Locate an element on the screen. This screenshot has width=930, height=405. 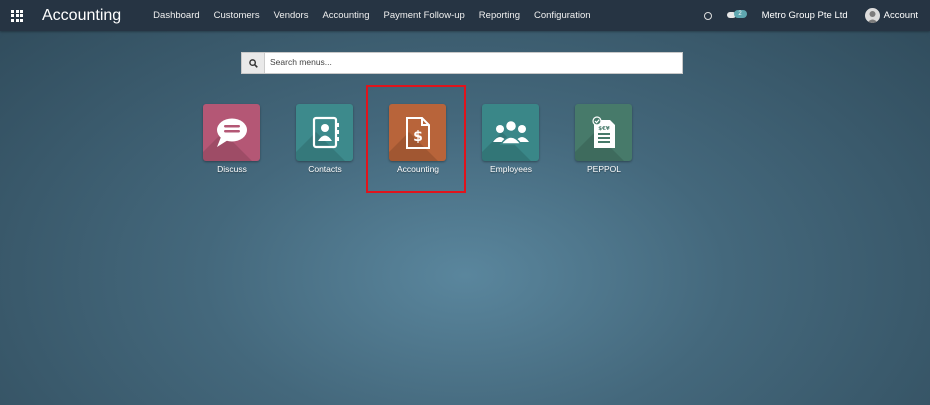
menu-item-vendors: Vendors is located at coordinates (291, 15).